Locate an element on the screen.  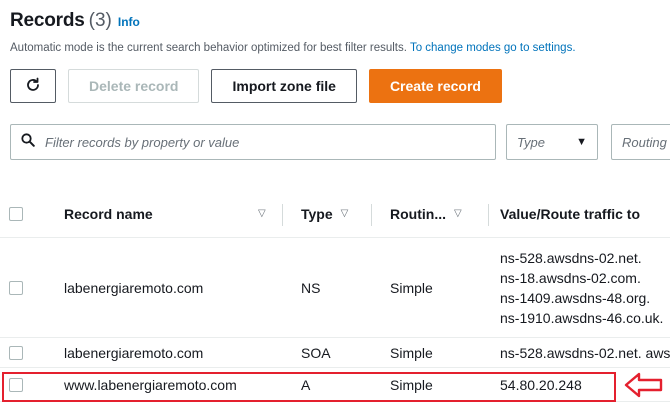
column-header-type: Type ▽ is located at coordinates (331, 213).